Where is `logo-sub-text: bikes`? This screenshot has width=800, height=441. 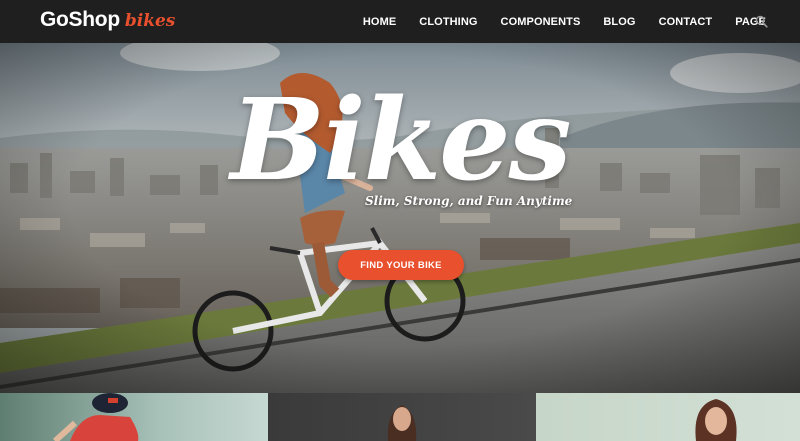 logo-sub-text: bikes is located at coordinates (150, 21).